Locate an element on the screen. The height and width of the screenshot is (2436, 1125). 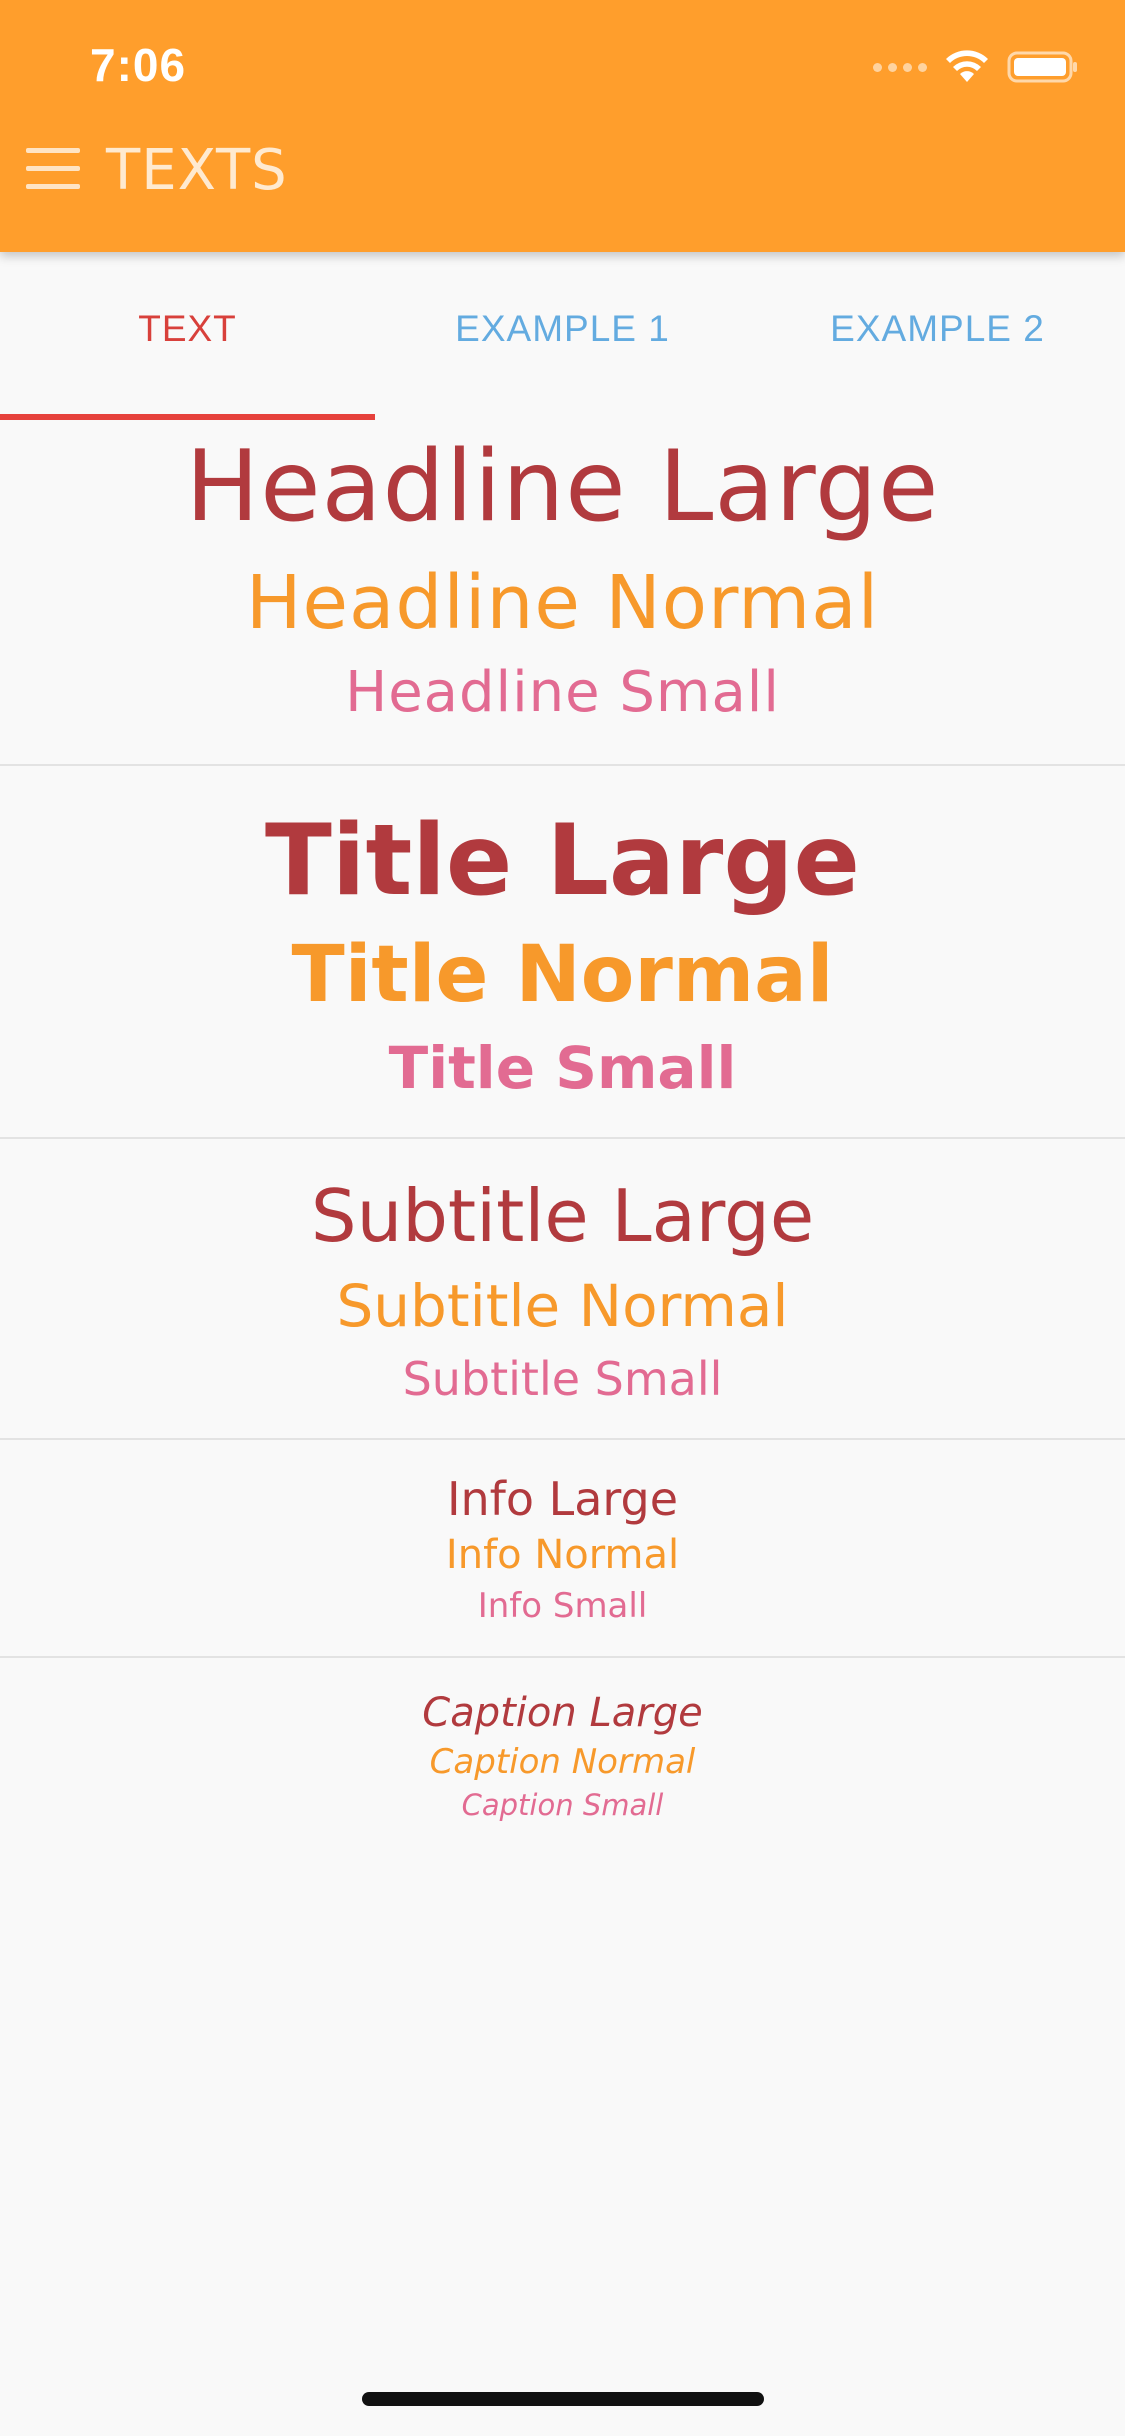
title-large-text: Title Large is located at coordinates (562, 861).